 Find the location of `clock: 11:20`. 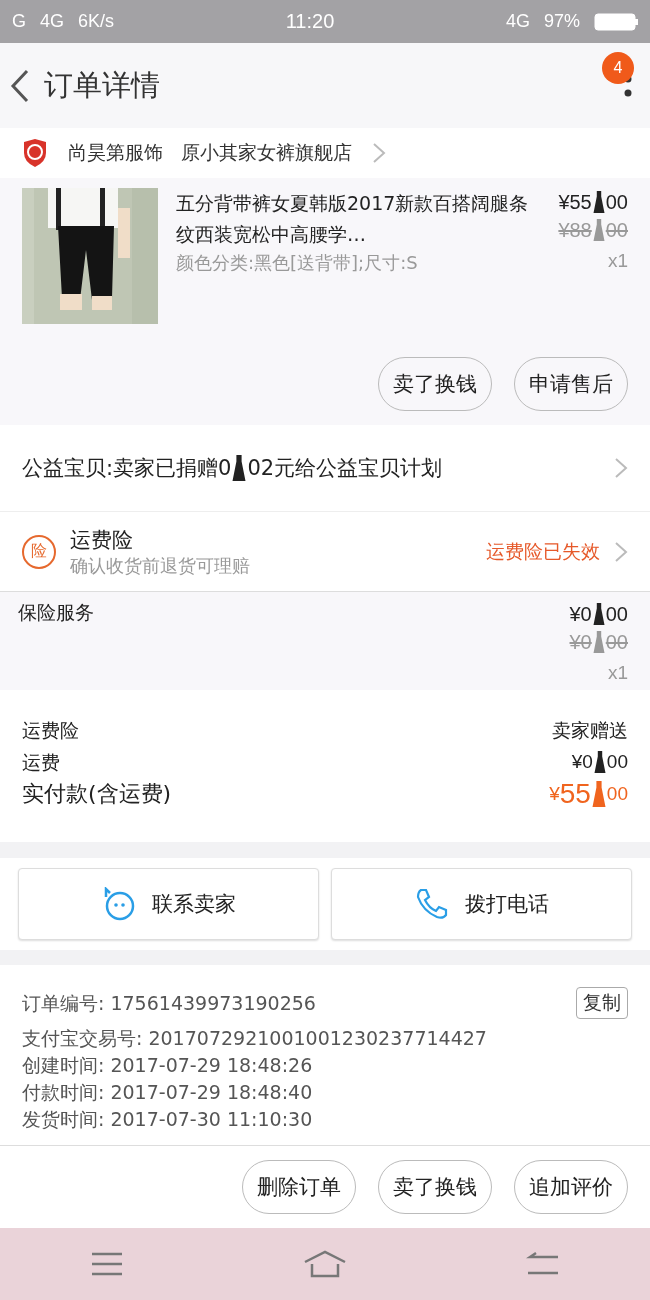

clock: 11:20 is located at coordinates (310, 21).